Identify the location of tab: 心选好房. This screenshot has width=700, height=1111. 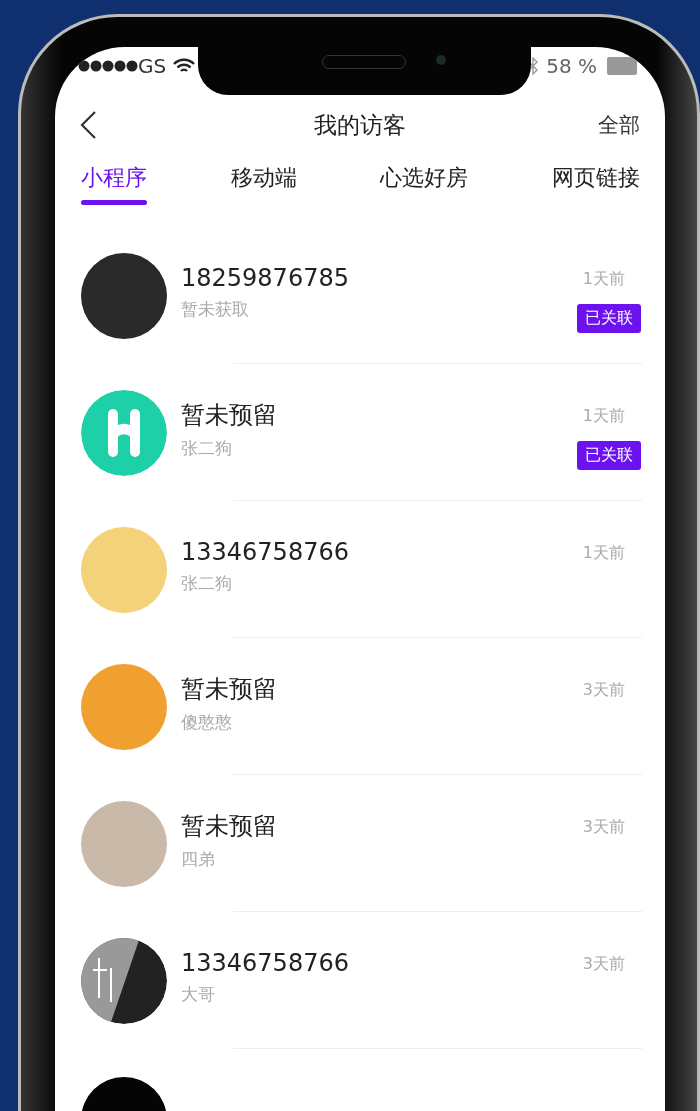
(424, 182).